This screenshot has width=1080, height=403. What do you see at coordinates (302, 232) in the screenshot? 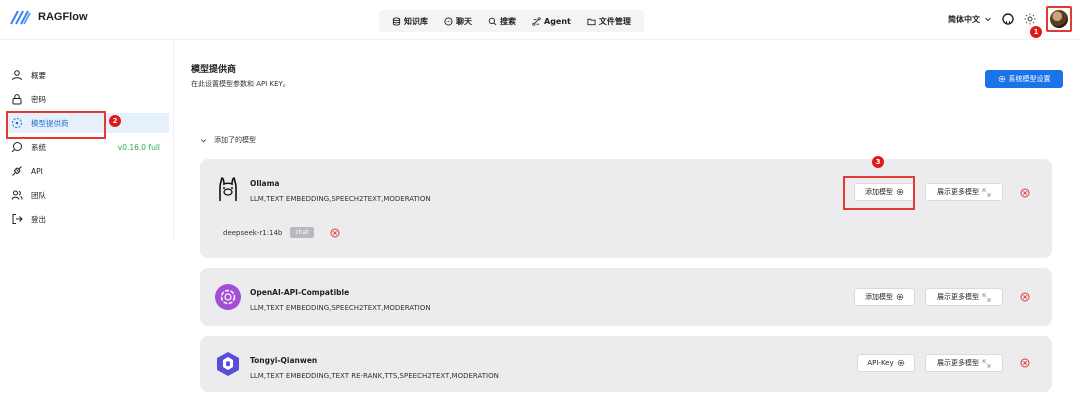
I see `model-type-badge: chat` at bounding box center [302, 232].